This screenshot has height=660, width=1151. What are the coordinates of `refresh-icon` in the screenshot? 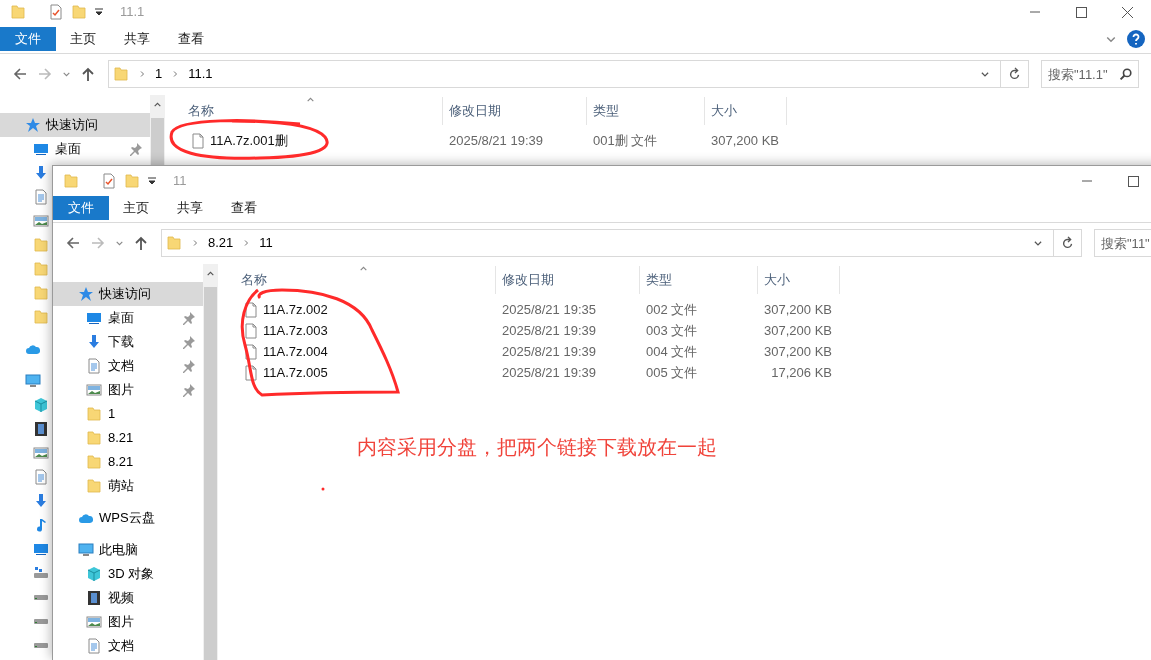 It's located at (1014, 74).